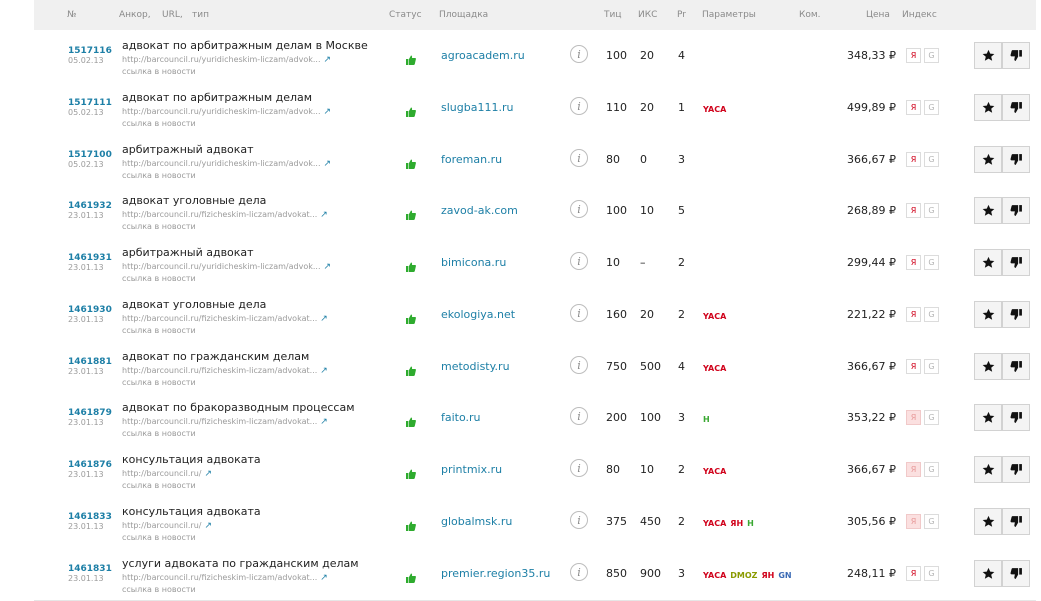 The height and width of the screenshot is (601, 1041). Describe the element at coordinates (681, 15) in the screenshot. I see `column-pr: Pr` at that location.